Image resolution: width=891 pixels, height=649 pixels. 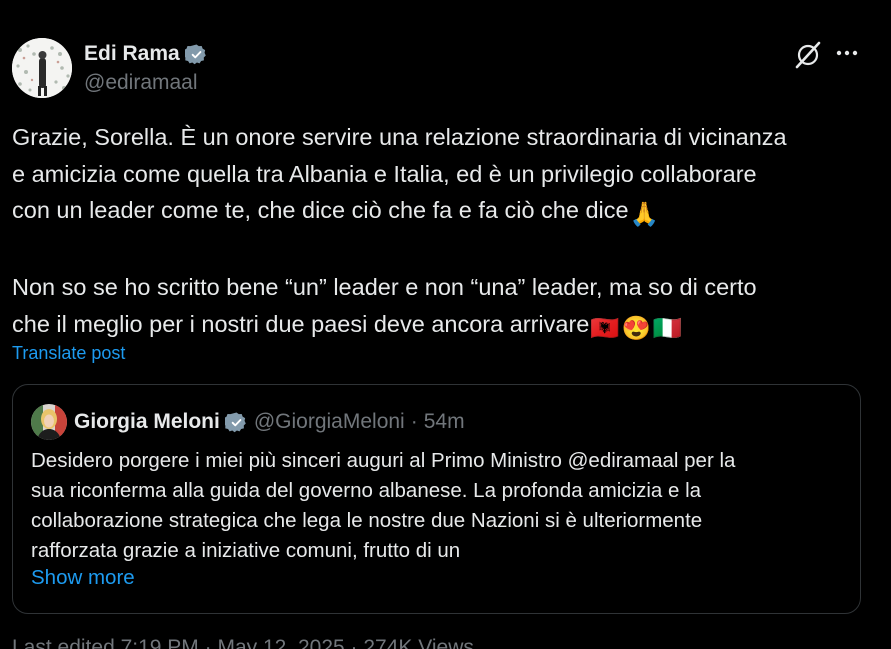 What do you see at coordinates (68, 353) in the screenshot?
I see `translate-post-link: Translate post` at bounding box center [68, 353].